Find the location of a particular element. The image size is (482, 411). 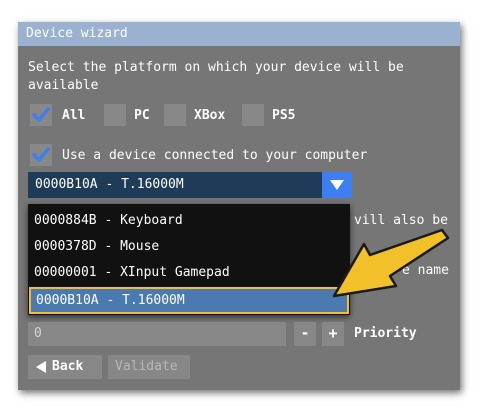

priority-increment-button: + is located at coordinates (333, 334).